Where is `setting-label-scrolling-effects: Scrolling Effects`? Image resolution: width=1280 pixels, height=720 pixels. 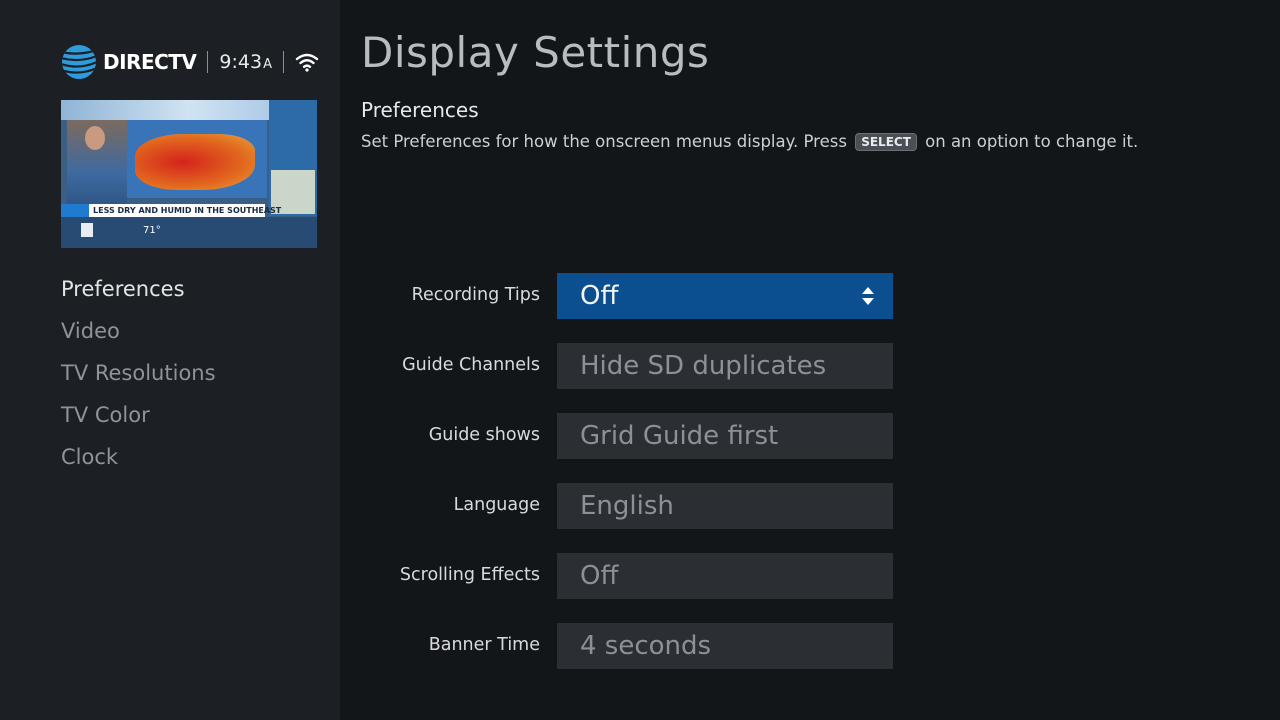 setting-label-scrolling-effects: Scrolling Effects is located at coordinates (469, 575).